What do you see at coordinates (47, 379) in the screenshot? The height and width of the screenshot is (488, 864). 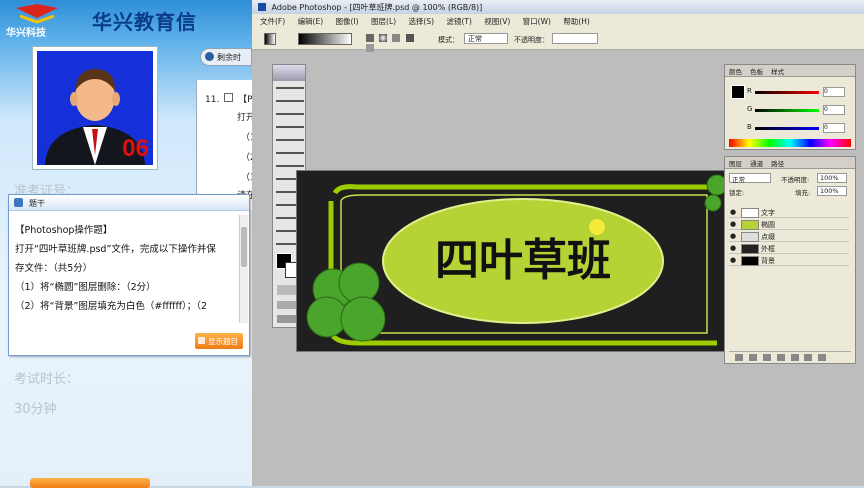 I see `exam-duration-label: 考试时长：` at bounding box center [47, 379].